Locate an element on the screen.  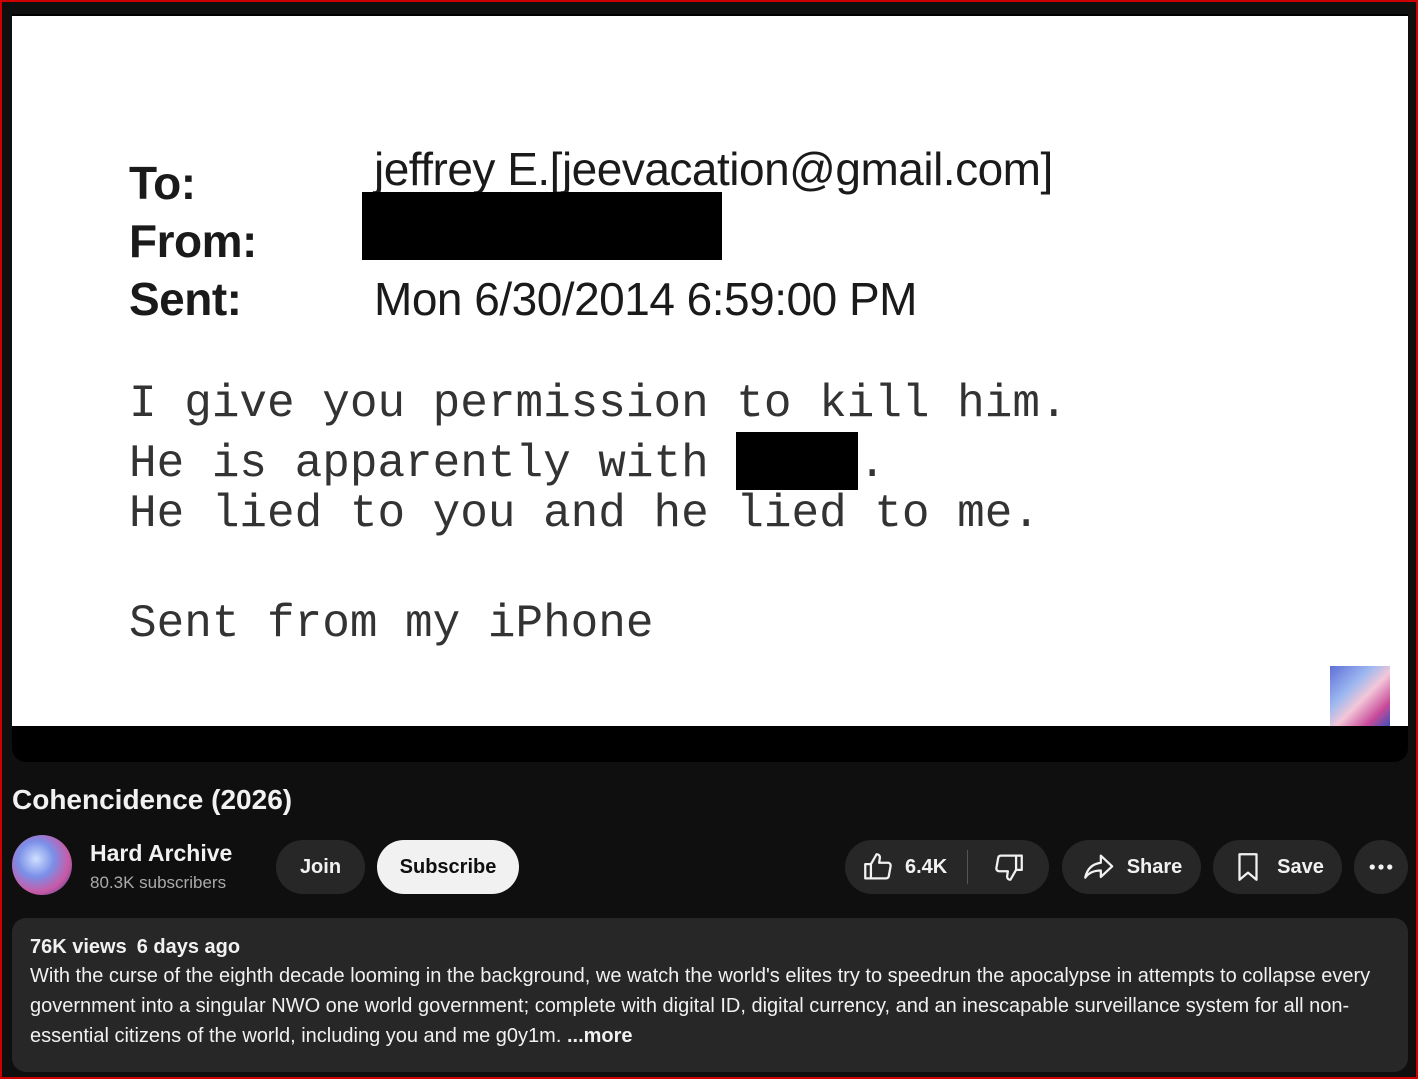
email-body-line-3: He lied to you and he lied to me. is located at coordinates (584, 514).